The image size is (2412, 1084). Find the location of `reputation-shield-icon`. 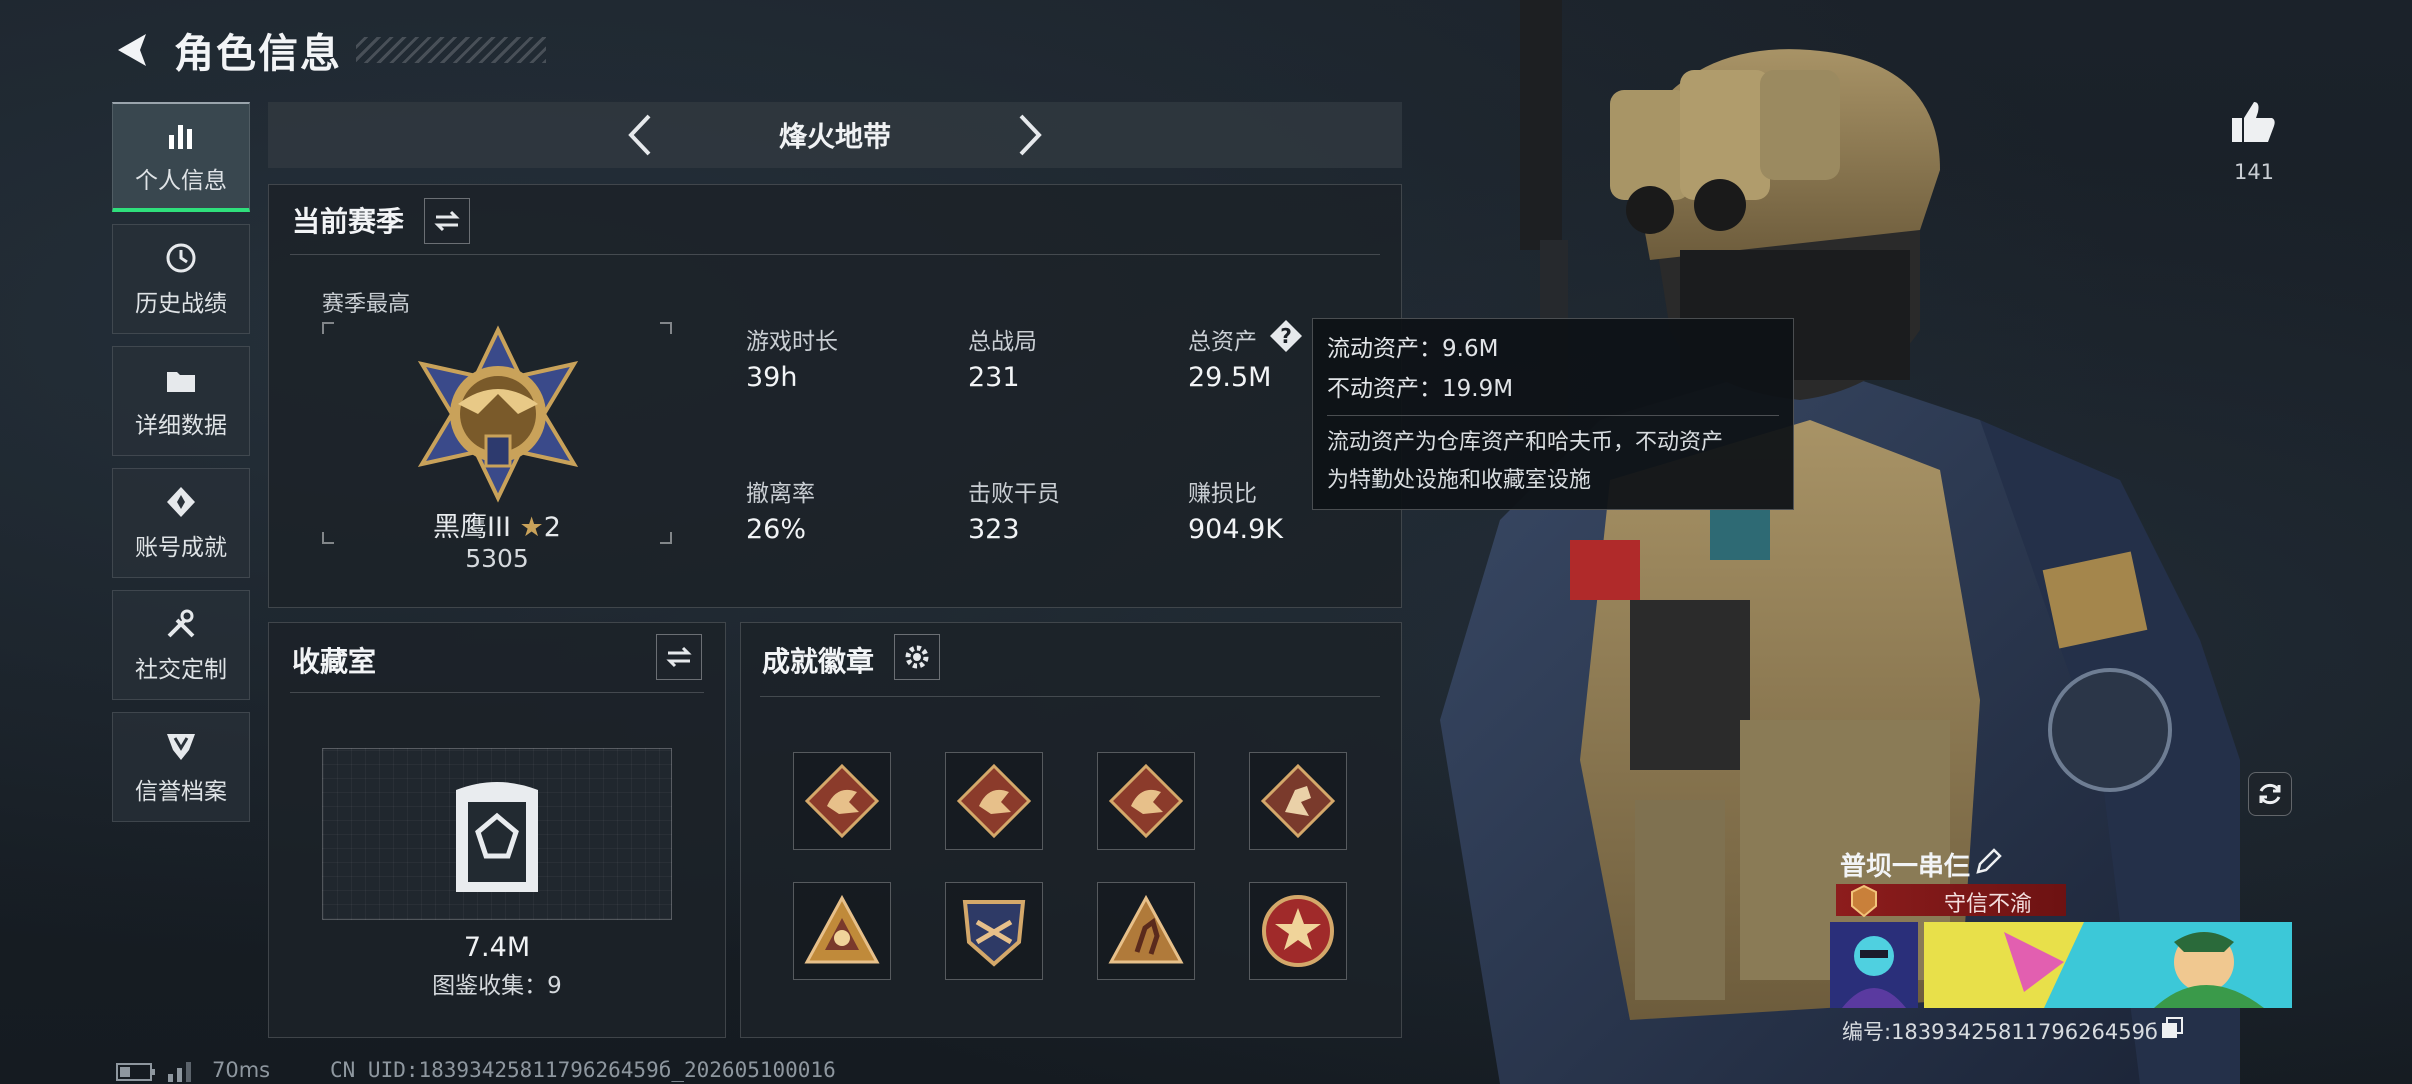

reputation-shield-icon is located at coordinates (181, 747).